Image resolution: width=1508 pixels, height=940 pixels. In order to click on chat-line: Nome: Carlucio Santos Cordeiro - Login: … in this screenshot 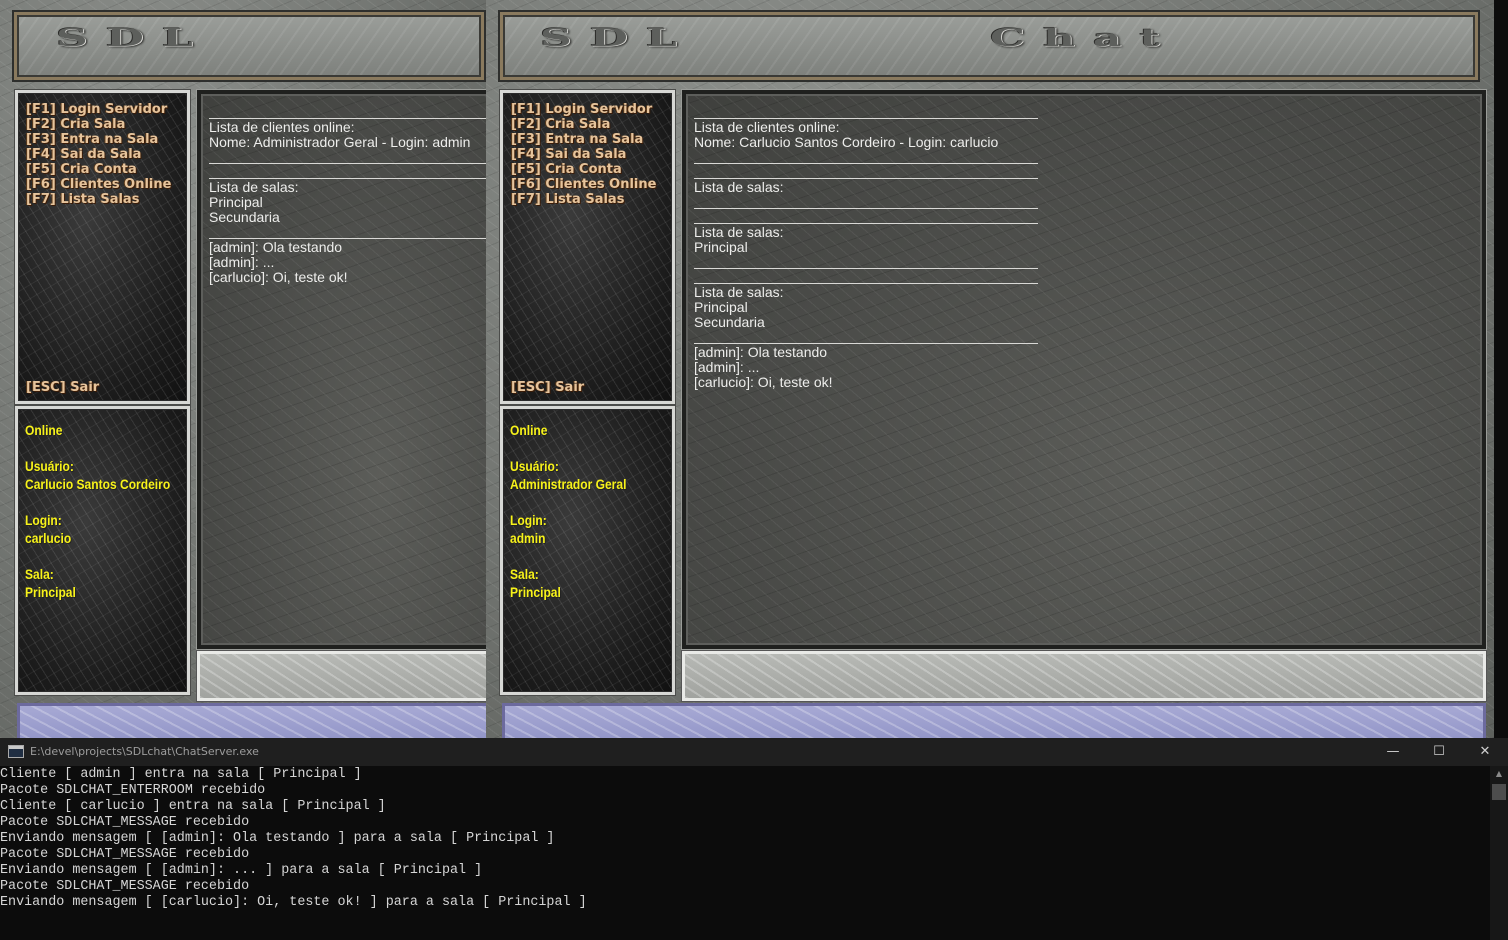, I will do `click(846, 142)`.